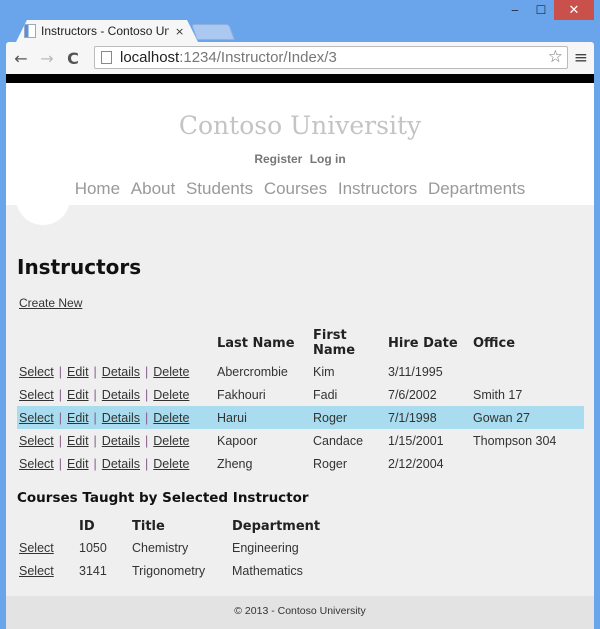 The height and width of the screenshot is (629, 600). Describe the element at coordinates (267, 570) in the screenshot. I see `course-department-cell: Mathematics` at that location.